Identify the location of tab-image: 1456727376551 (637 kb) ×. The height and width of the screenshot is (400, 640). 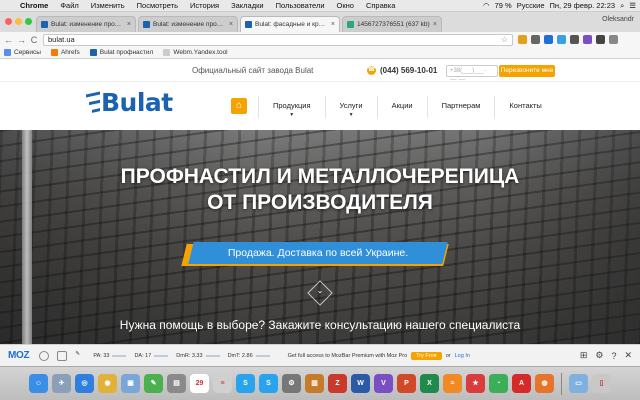
(392, 24).